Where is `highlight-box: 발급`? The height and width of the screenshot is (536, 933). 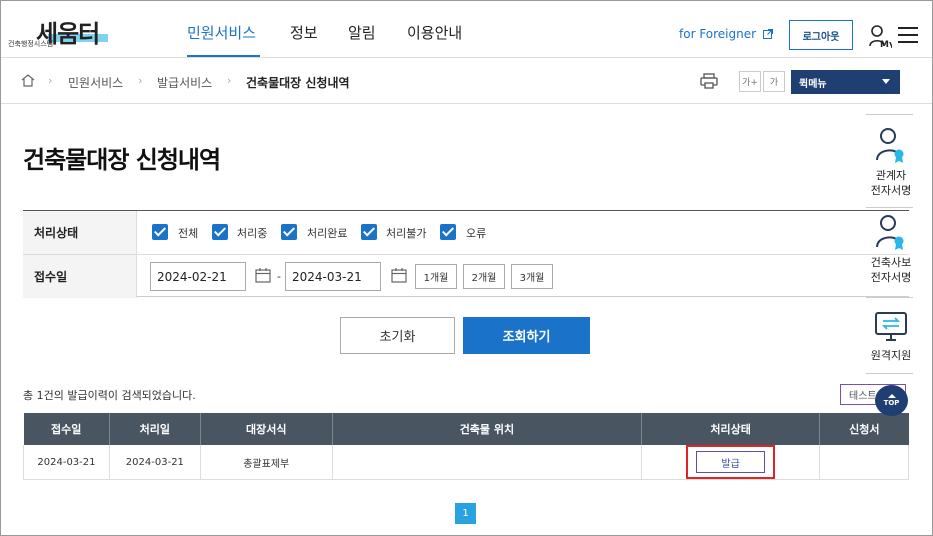 highlight-box: 발급 is located at coordinates (731, 462).